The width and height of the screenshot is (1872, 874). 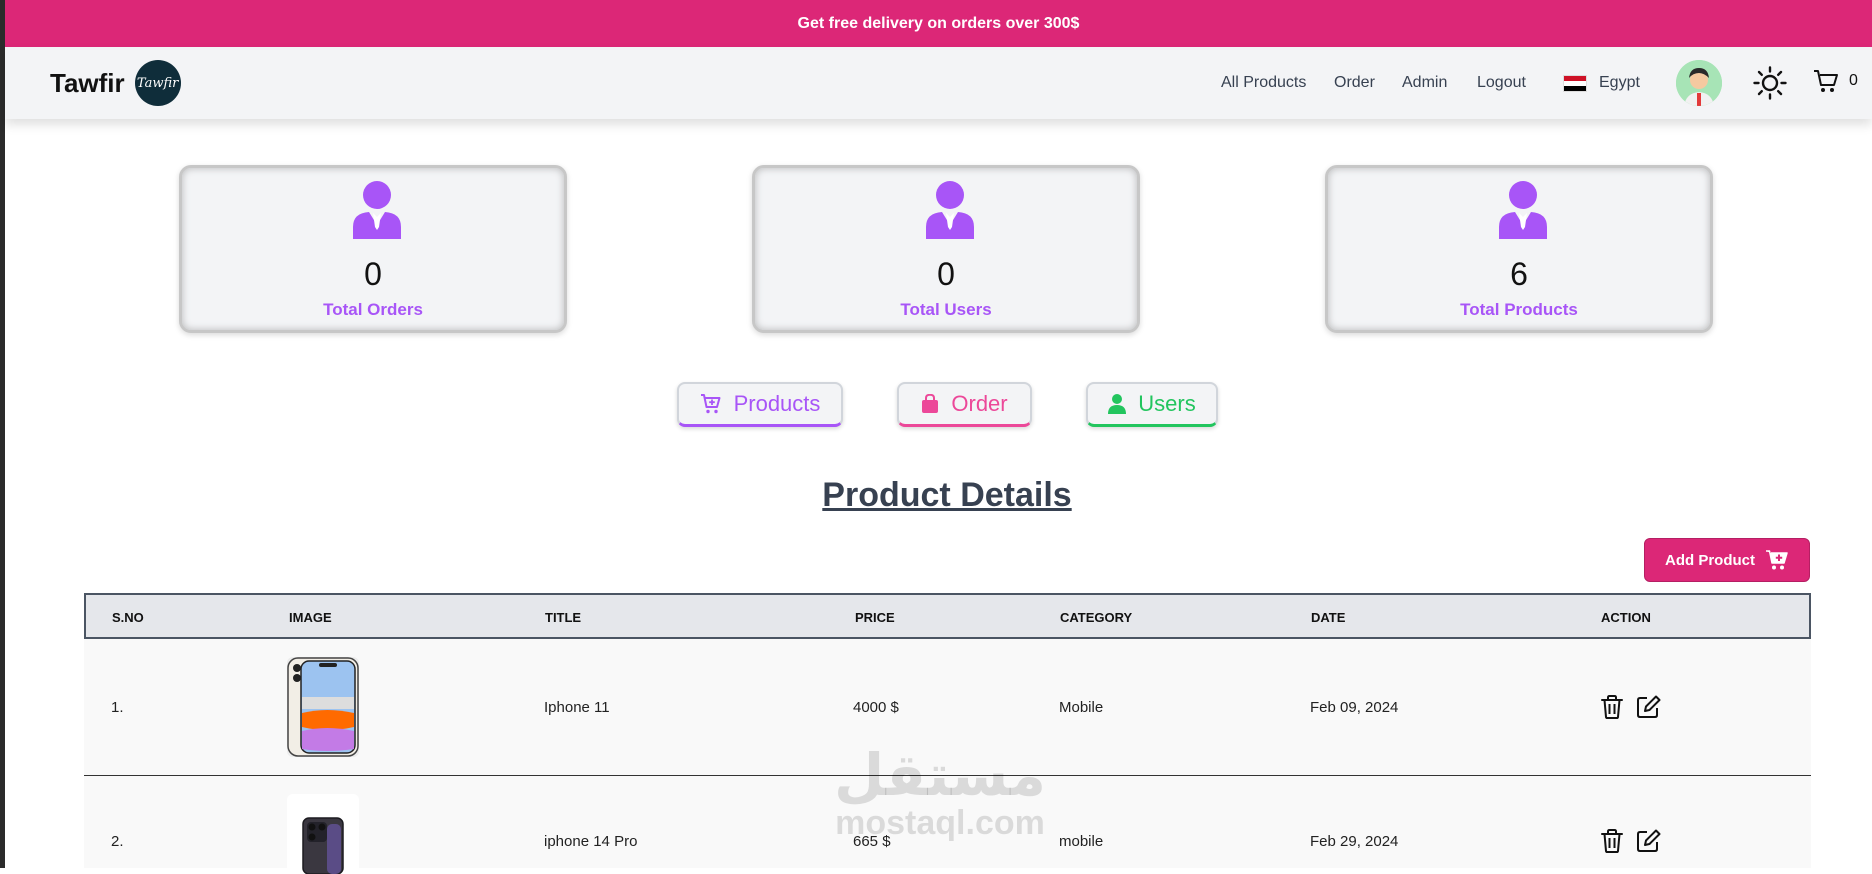 What do you see at coordinates (2, 434) in the screenshot?
I see `window-edge` at bounding box center [2, 434].